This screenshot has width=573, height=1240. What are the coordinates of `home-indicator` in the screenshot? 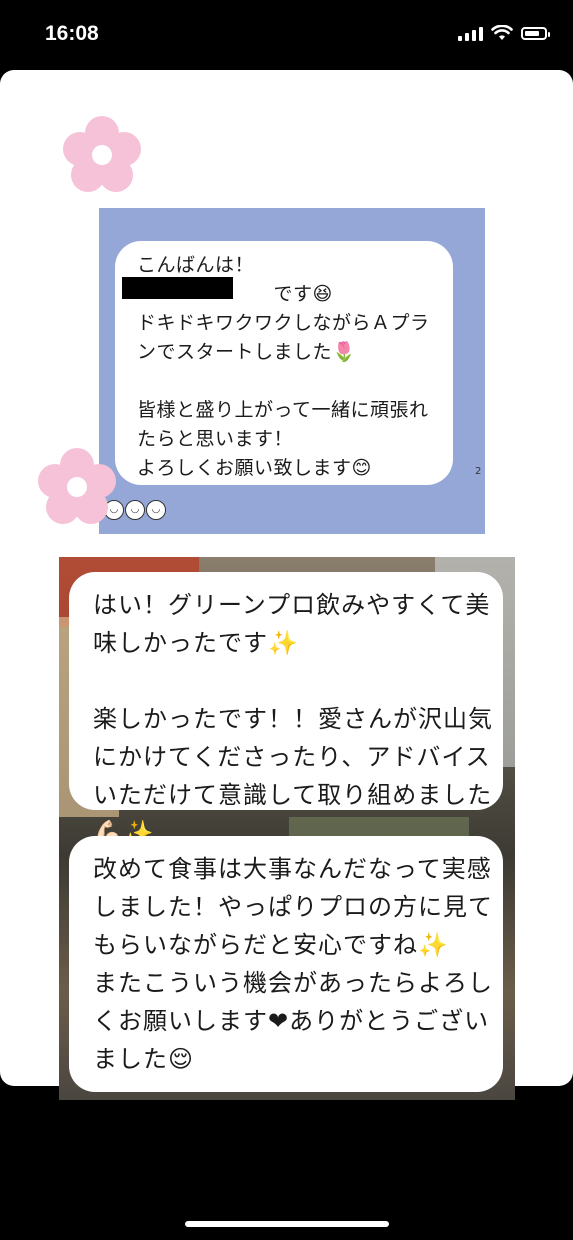 It's located at (287, 1224).